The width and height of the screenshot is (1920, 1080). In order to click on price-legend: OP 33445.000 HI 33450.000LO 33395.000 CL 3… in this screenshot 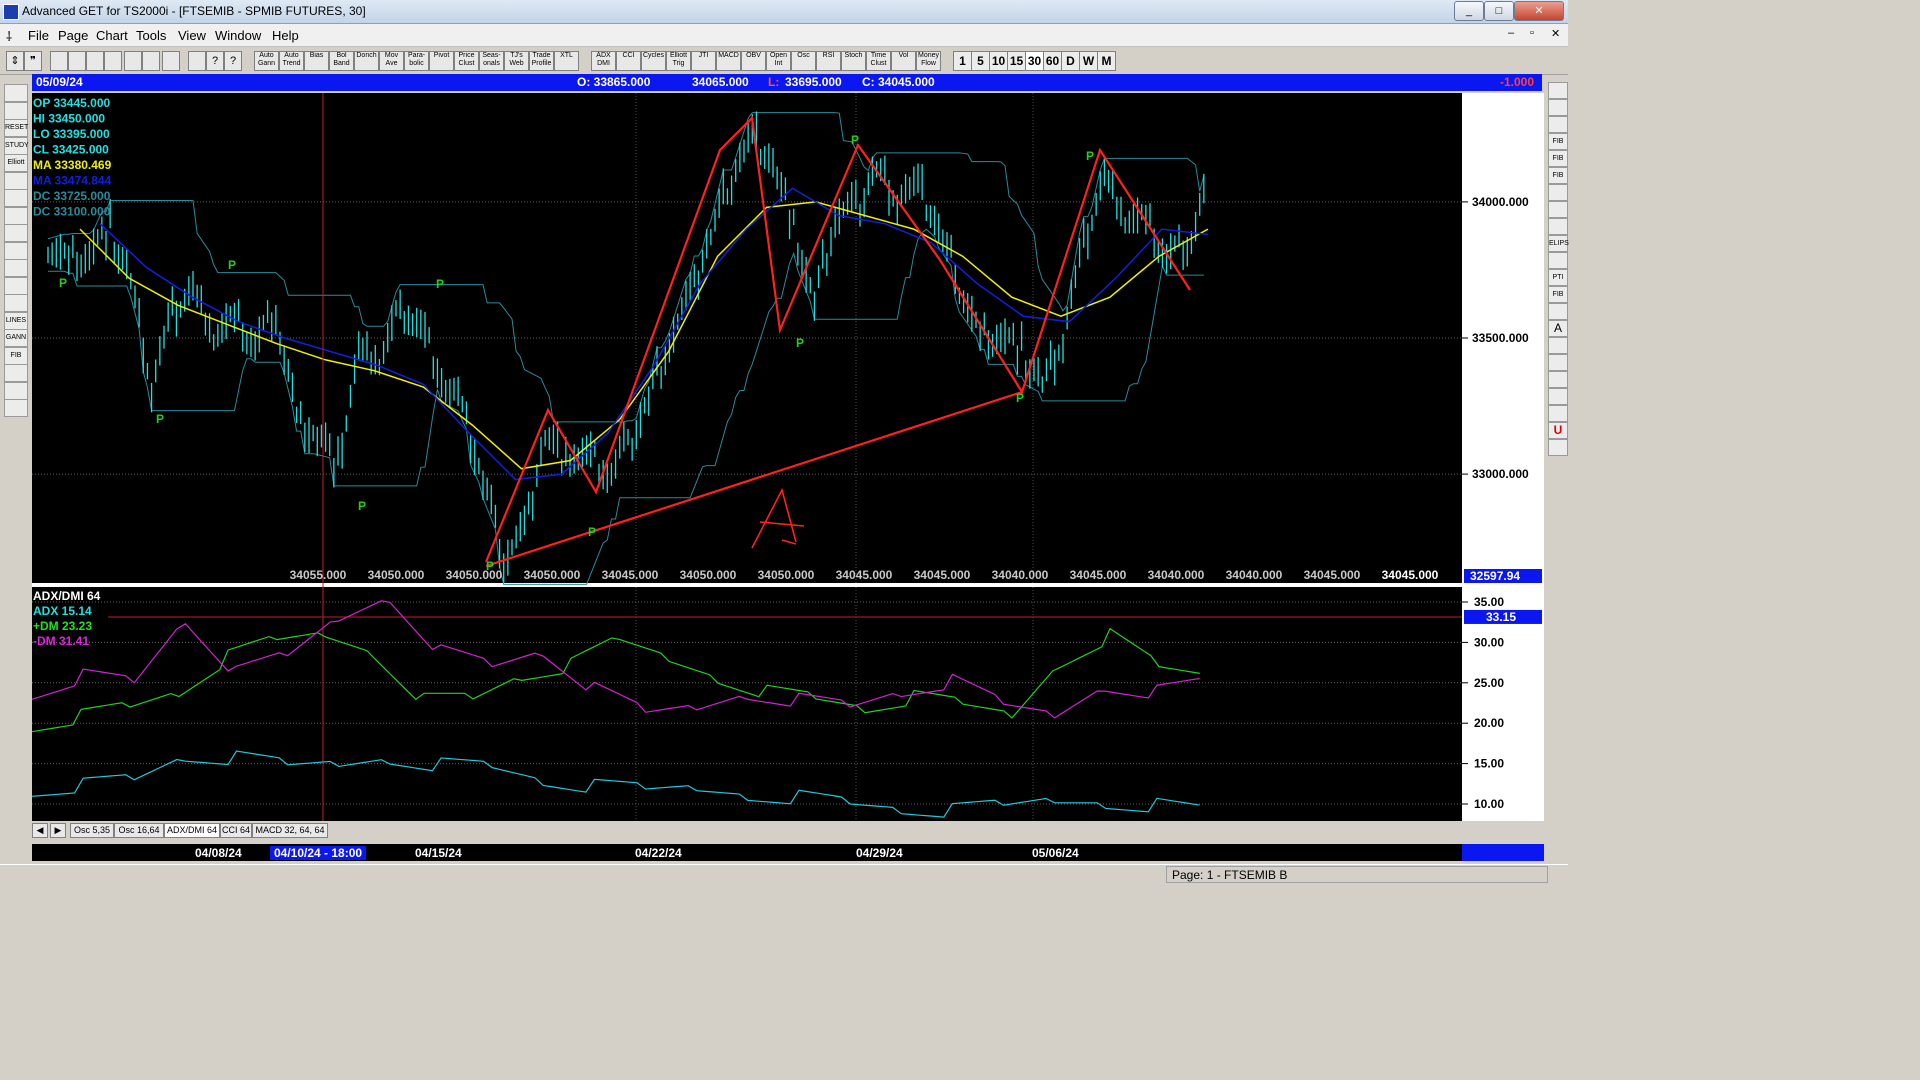, I will do `click(72, 157)`.